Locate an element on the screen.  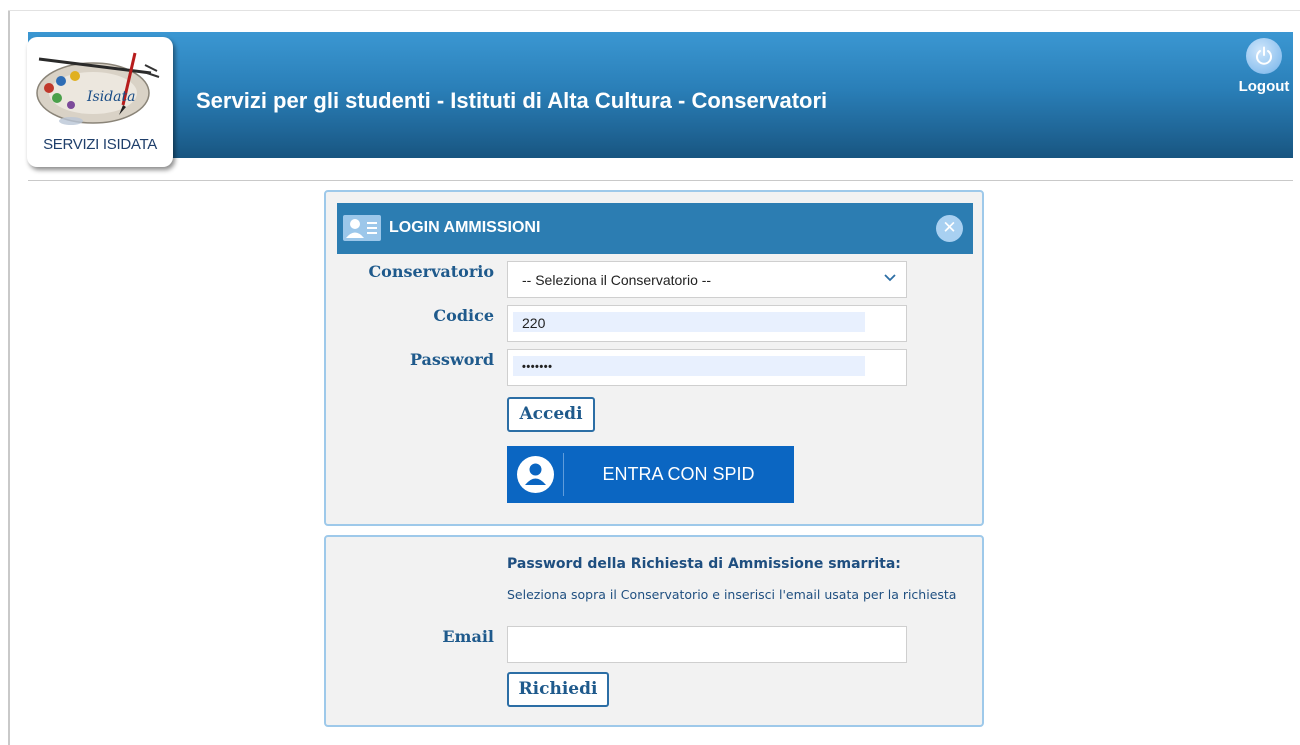
email-input is located at coordinates (707, 644).